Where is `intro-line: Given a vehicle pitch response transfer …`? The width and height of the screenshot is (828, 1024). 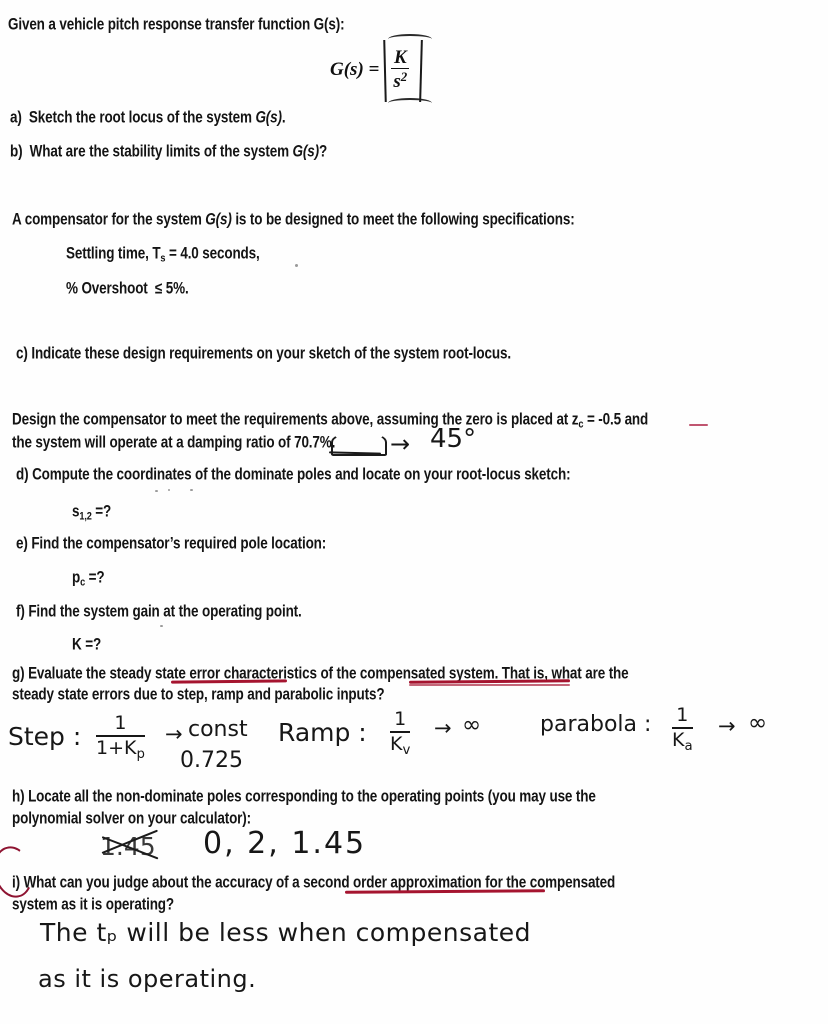
intro-line: Given a vehicle pitch response transfer … is located at coordinates (176, 25).